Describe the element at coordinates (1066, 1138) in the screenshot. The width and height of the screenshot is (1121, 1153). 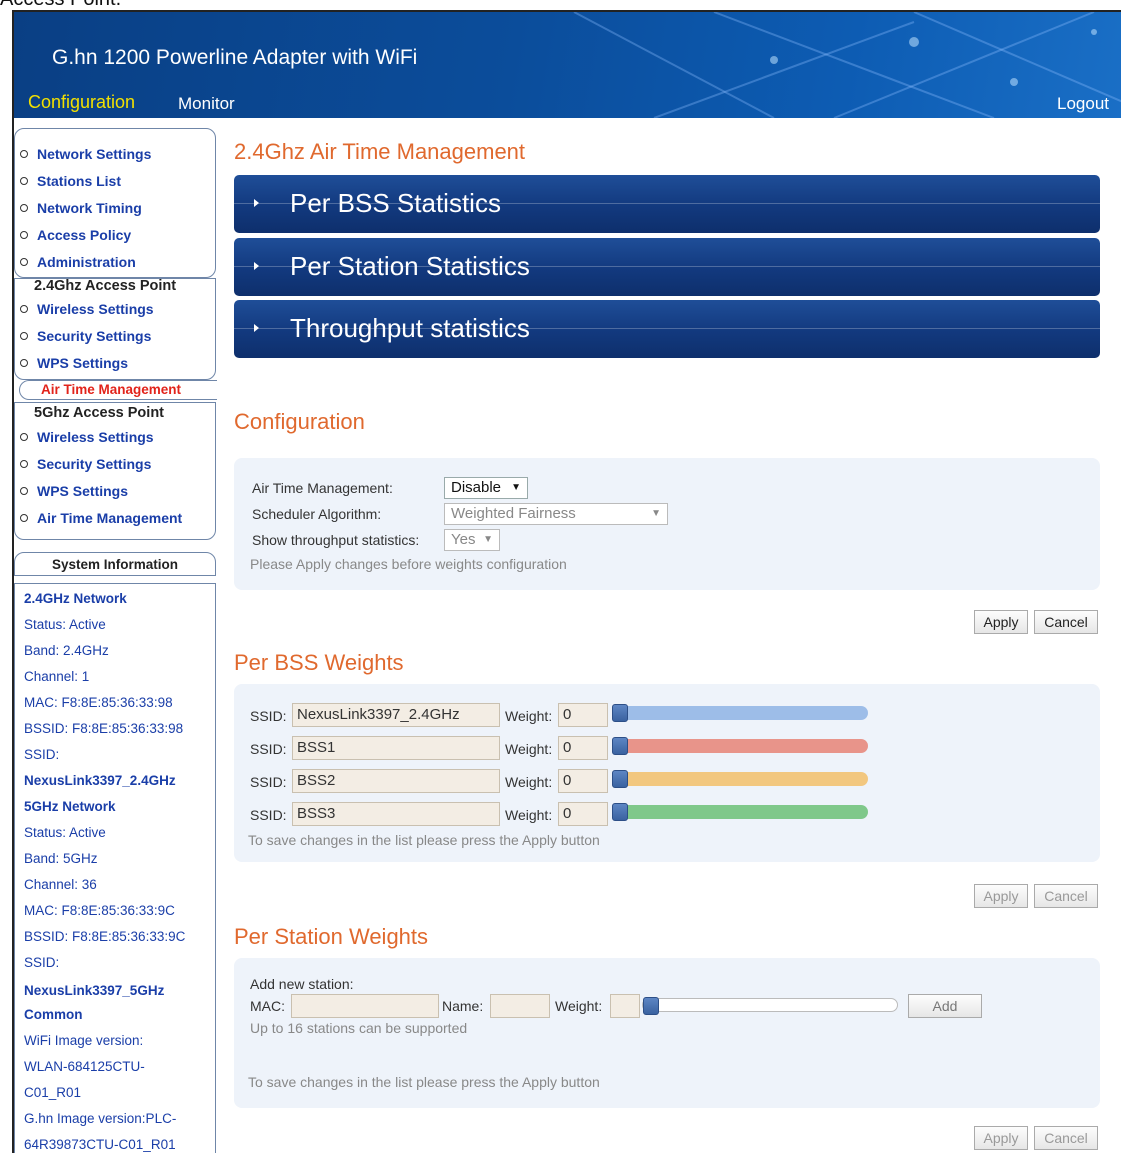
I see `station-weights-cancel-button: Cancel` at that location.